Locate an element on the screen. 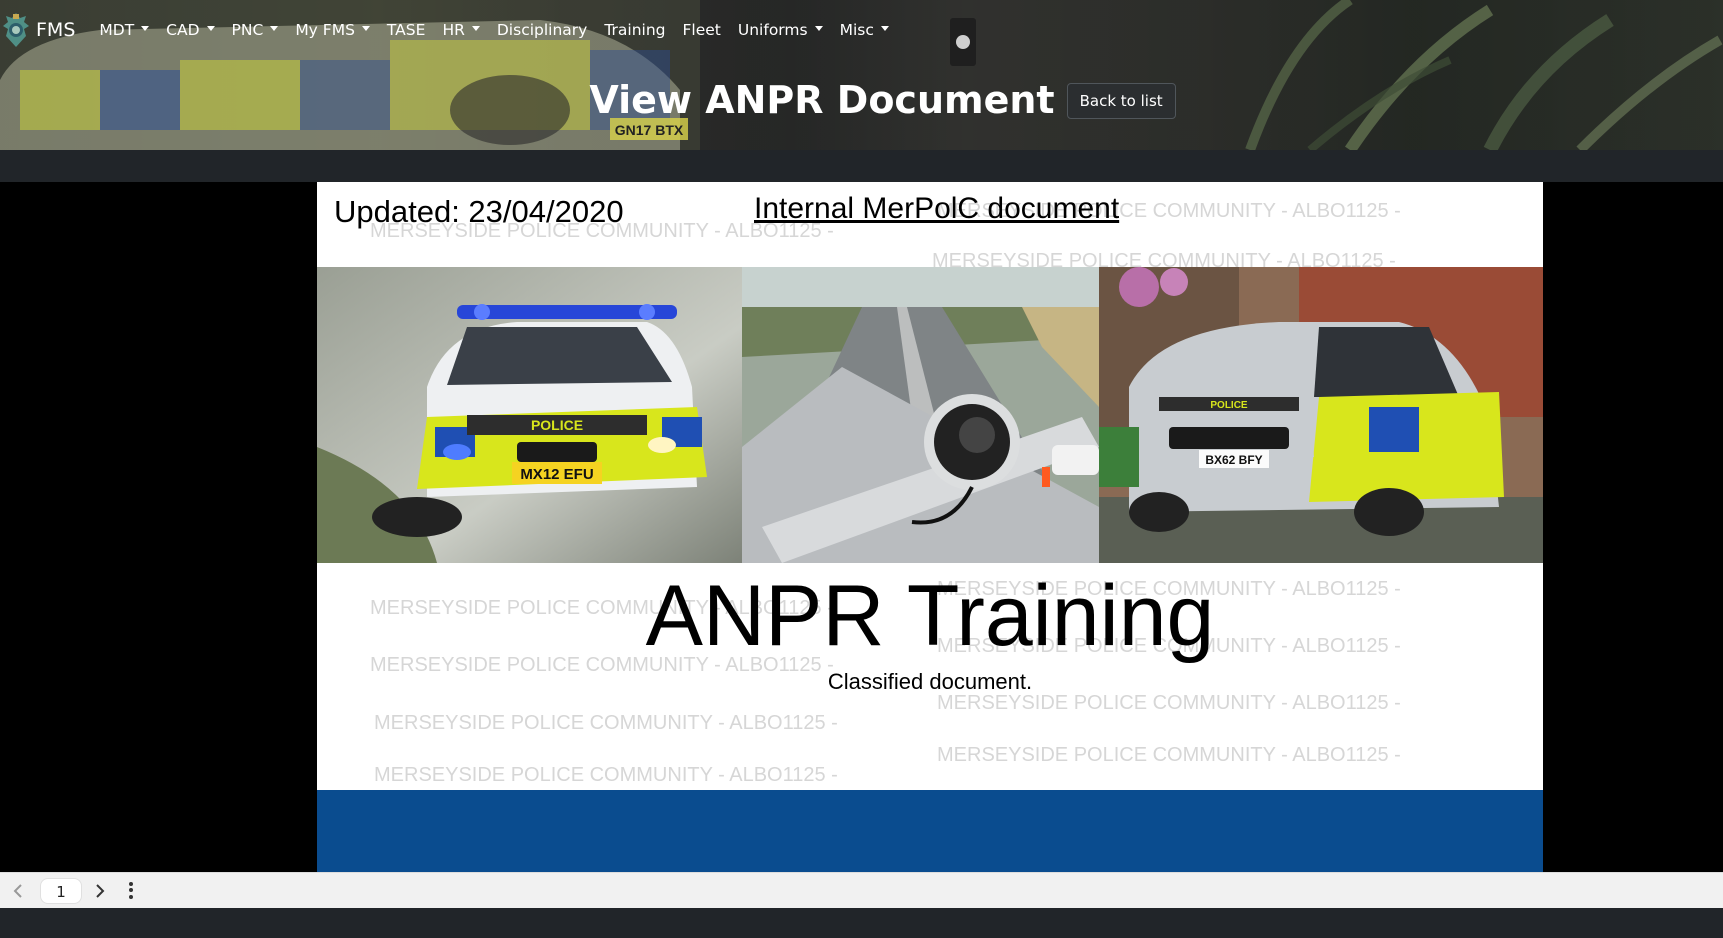  nav-tase: TASE is located at coordinates (406, 30).